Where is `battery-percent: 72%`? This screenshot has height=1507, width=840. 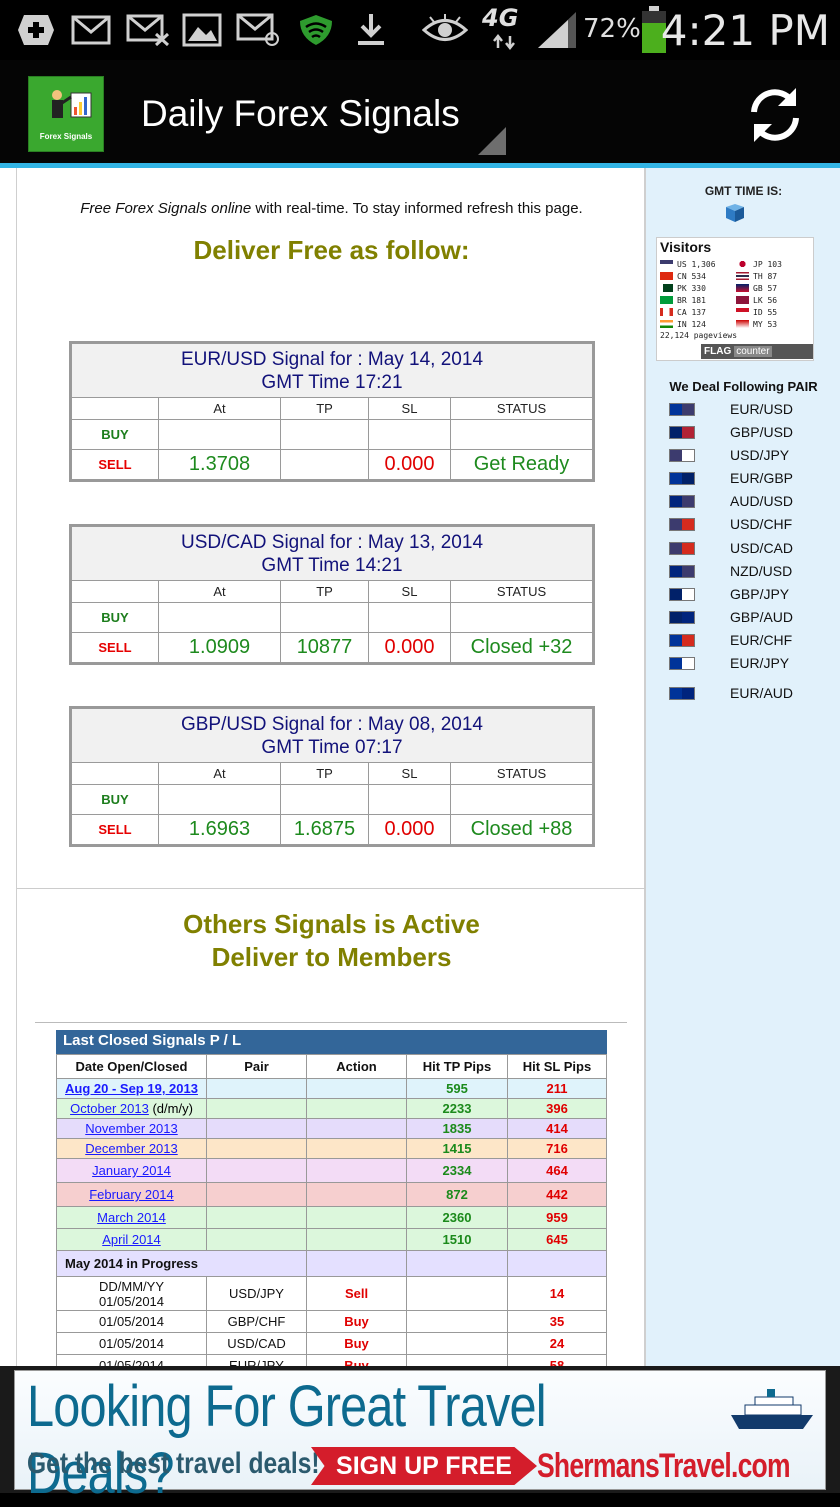 battery-percent: 72% is located at coordinates (612, 29).